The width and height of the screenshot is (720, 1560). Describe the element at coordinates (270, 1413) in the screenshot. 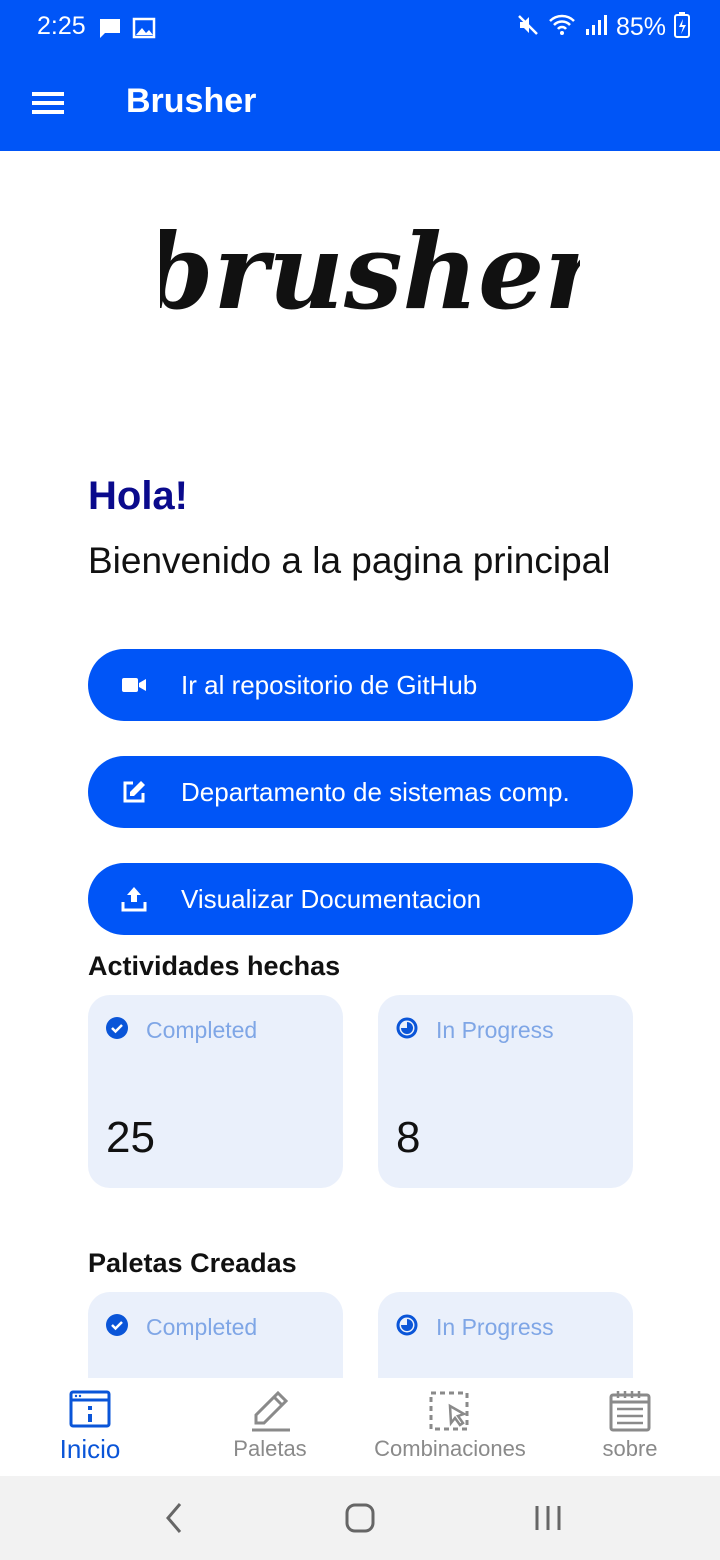

I see `pencil-icon` at that location.